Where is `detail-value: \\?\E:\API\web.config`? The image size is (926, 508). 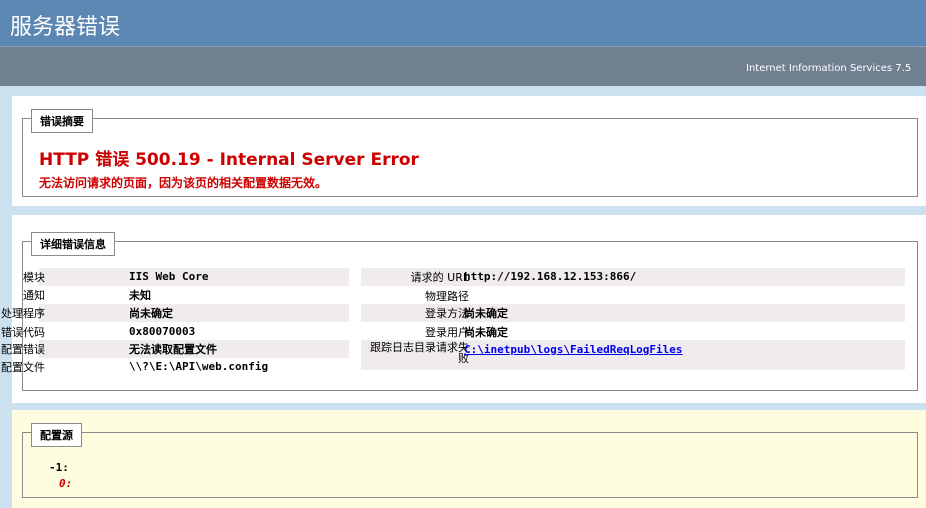
detail-value: \\?\E:\API\web.config is located at coordinates (199, 366).